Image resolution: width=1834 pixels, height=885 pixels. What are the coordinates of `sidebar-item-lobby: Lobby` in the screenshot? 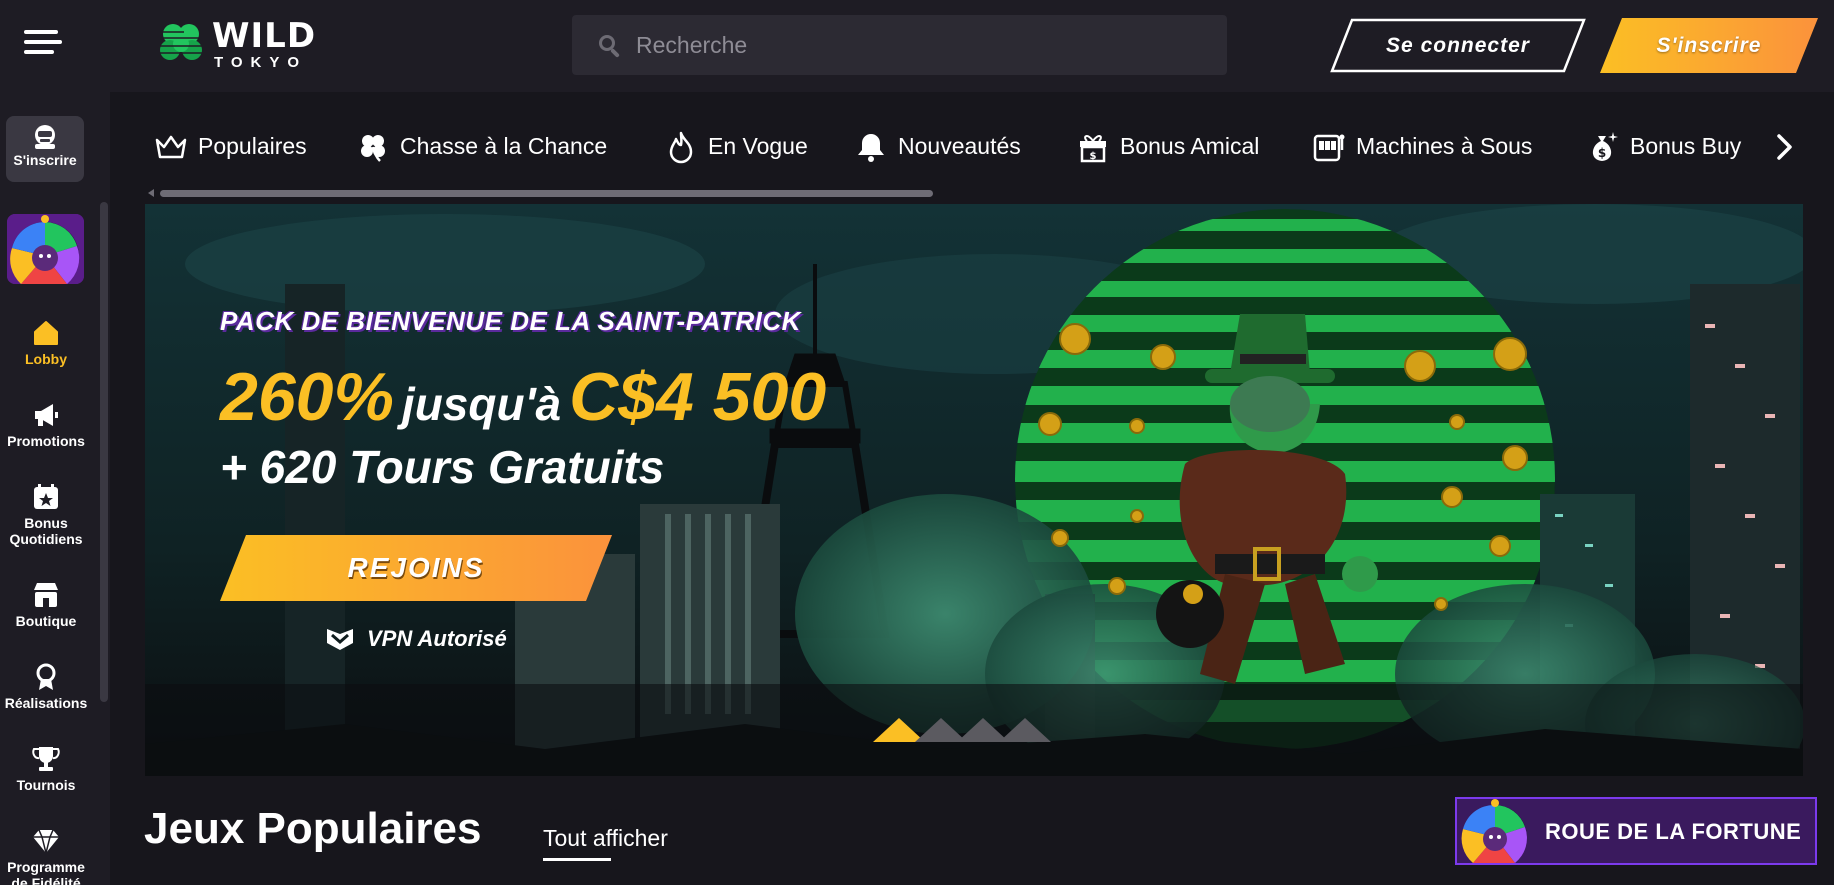 It's located at (46, 342).